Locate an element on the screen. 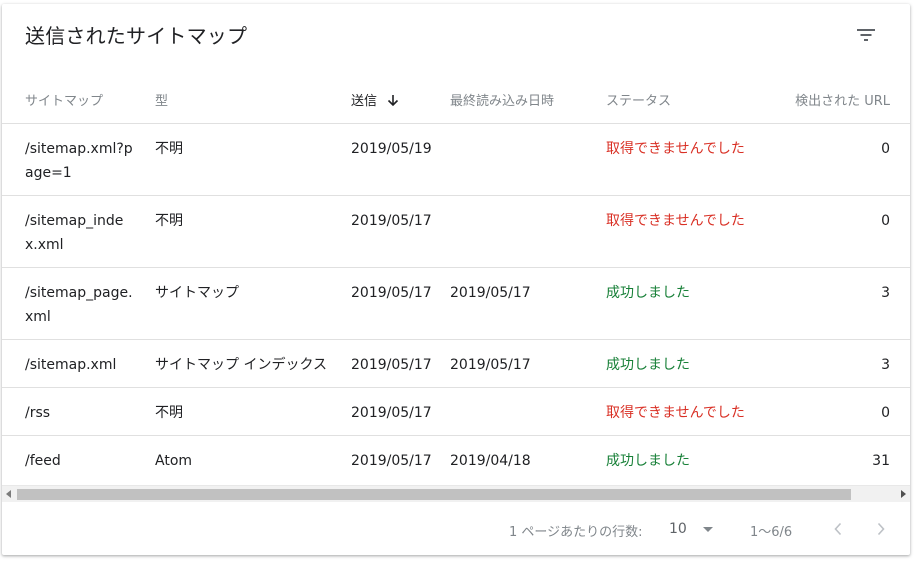  type-cell: Atom is located at coordinates (174, 461).